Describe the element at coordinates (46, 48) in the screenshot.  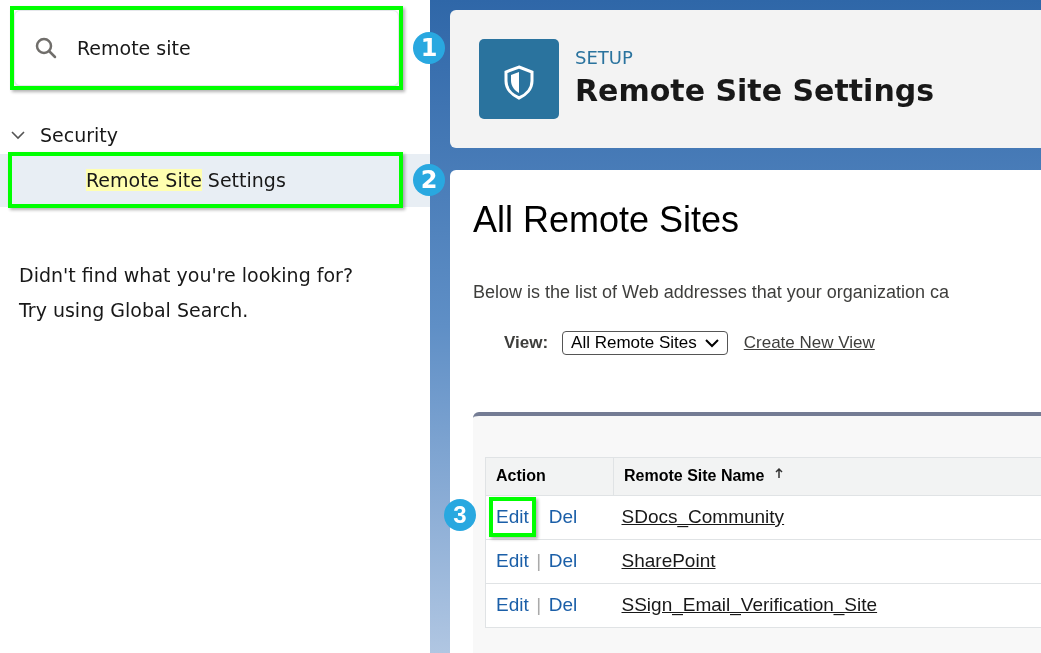
I see `search-icon` at that location.